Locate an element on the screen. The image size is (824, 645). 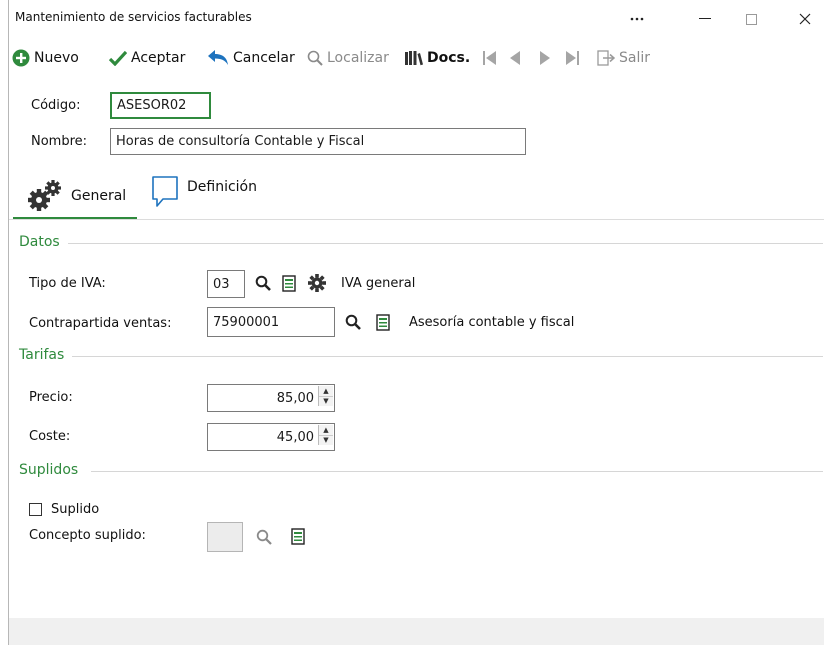
tab-definicion-label: Definición is located at coordinates (222, 187).